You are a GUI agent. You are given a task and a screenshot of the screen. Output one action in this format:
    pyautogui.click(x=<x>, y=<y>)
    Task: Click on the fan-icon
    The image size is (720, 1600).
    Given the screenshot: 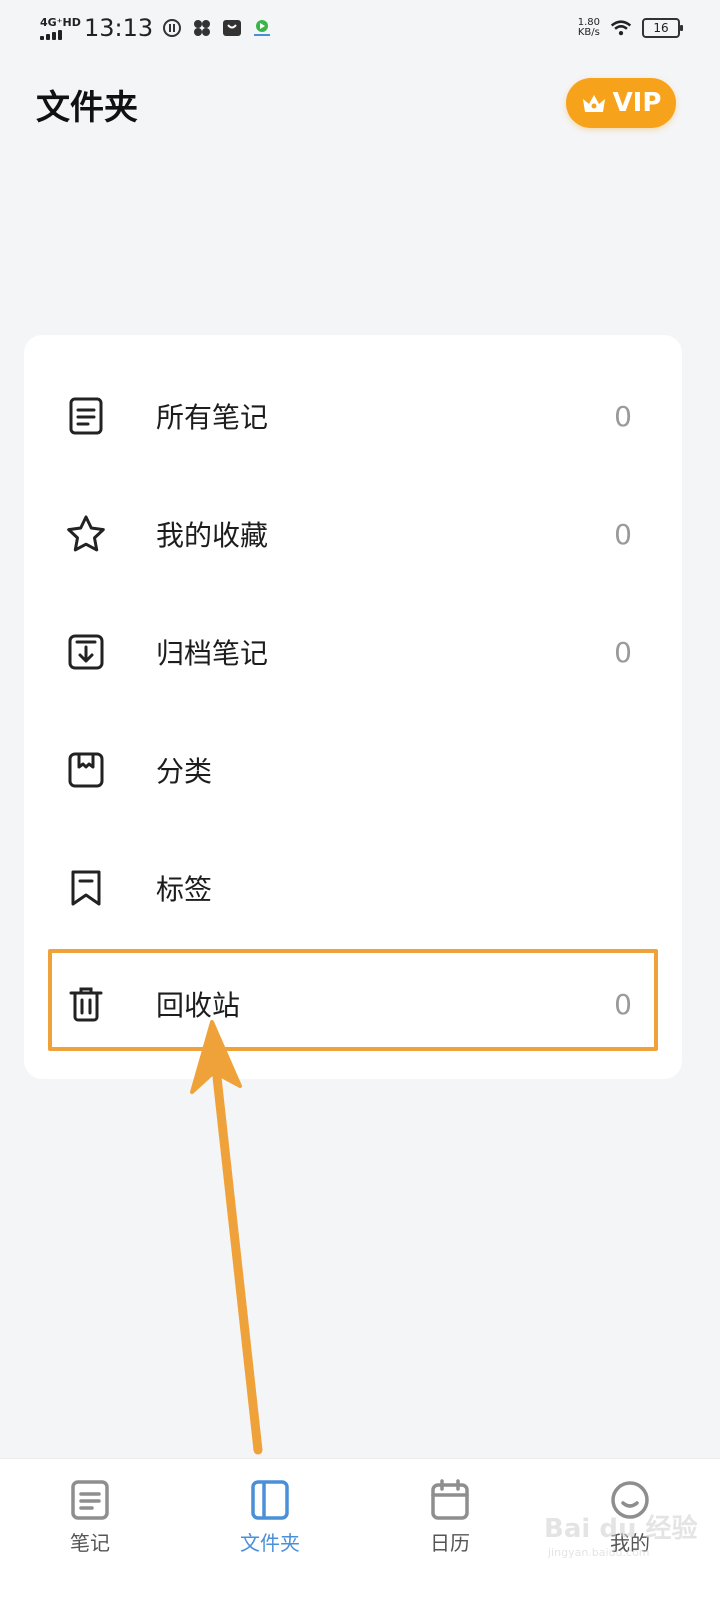 What is the action you would take?
    pyautogui.click(x=202, y=28)
    